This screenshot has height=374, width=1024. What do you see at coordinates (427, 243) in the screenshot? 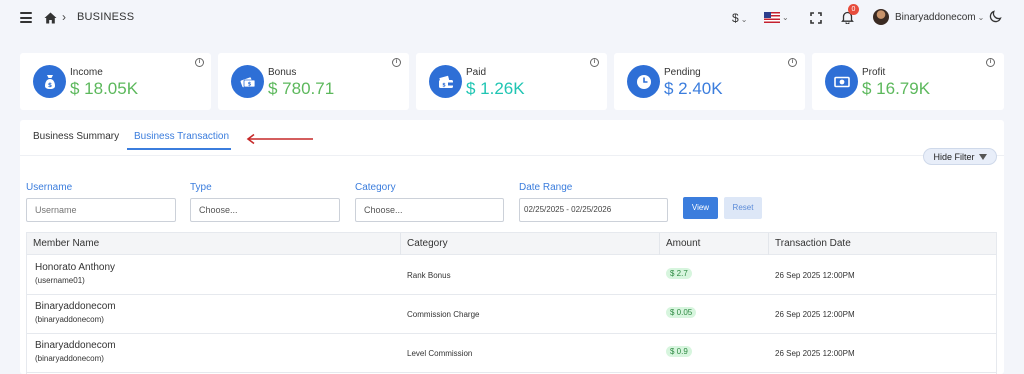
I see `column-header-category: Category` at bounding box center [427, 243].